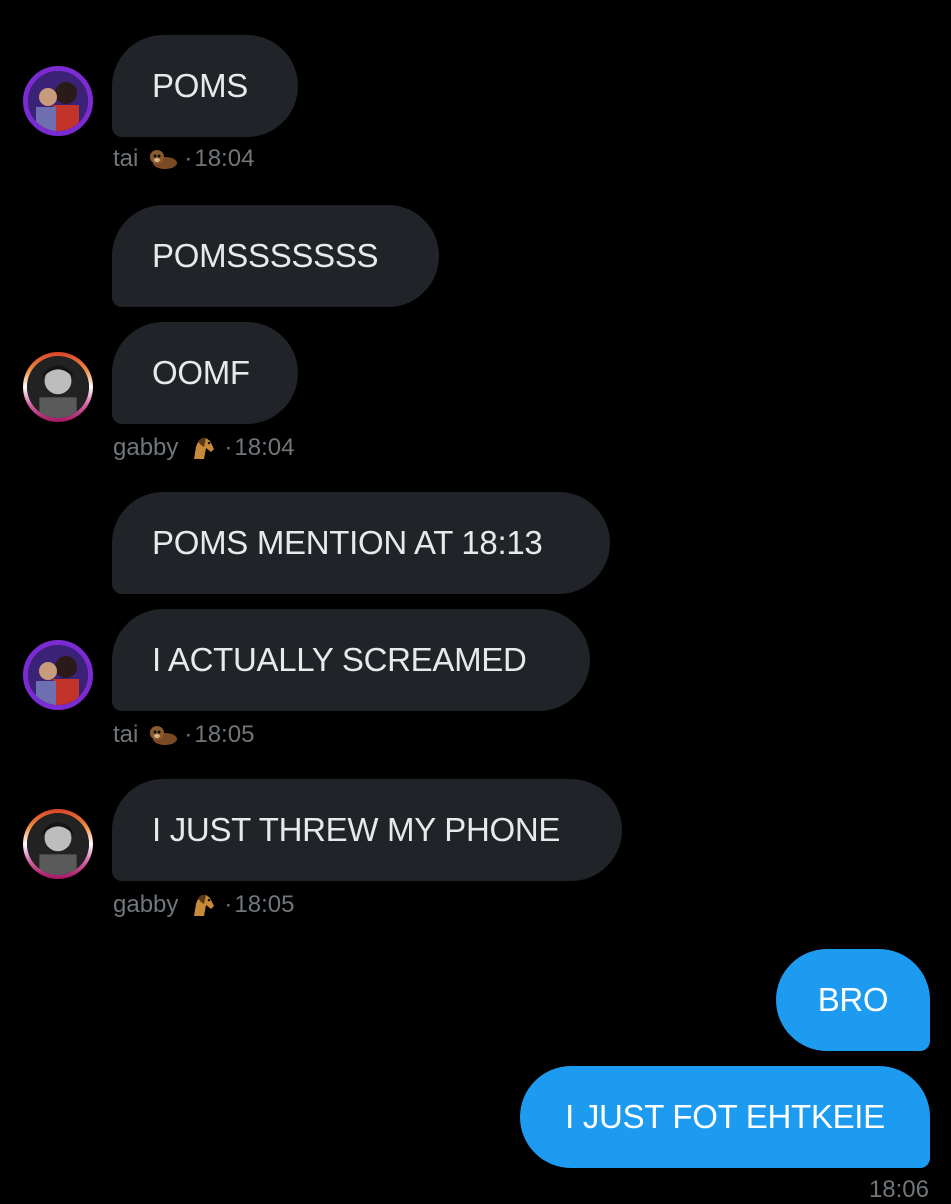  I want to click on message-text: BRO, so click(853, 999).